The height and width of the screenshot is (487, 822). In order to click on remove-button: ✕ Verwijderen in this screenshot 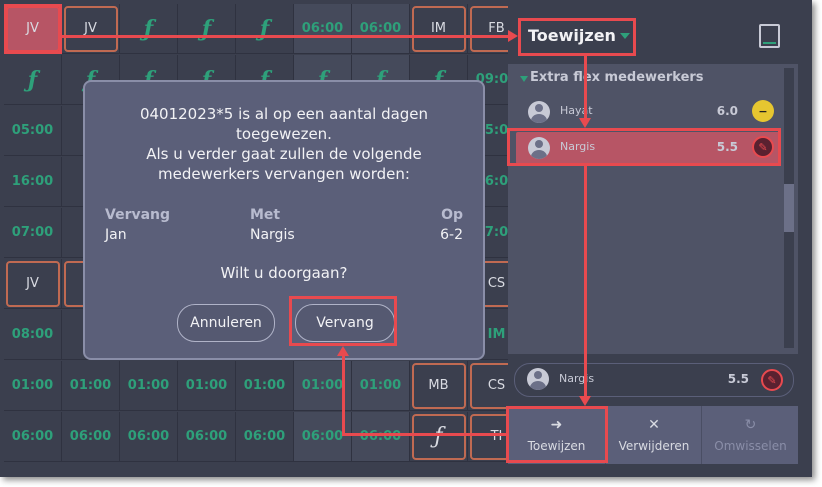, I will do `click(653, 435)`.